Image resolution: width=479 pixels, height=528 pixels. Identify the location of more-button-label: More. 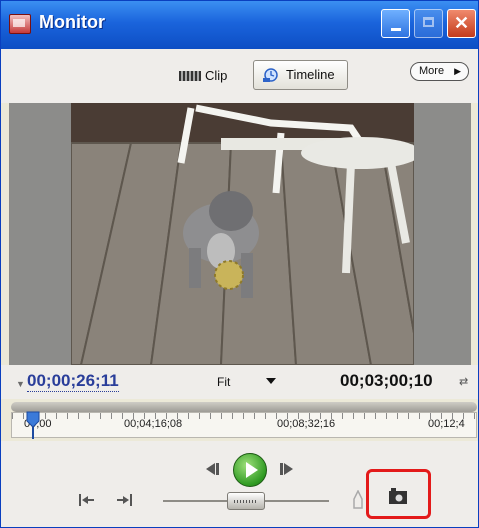
(432, 71).